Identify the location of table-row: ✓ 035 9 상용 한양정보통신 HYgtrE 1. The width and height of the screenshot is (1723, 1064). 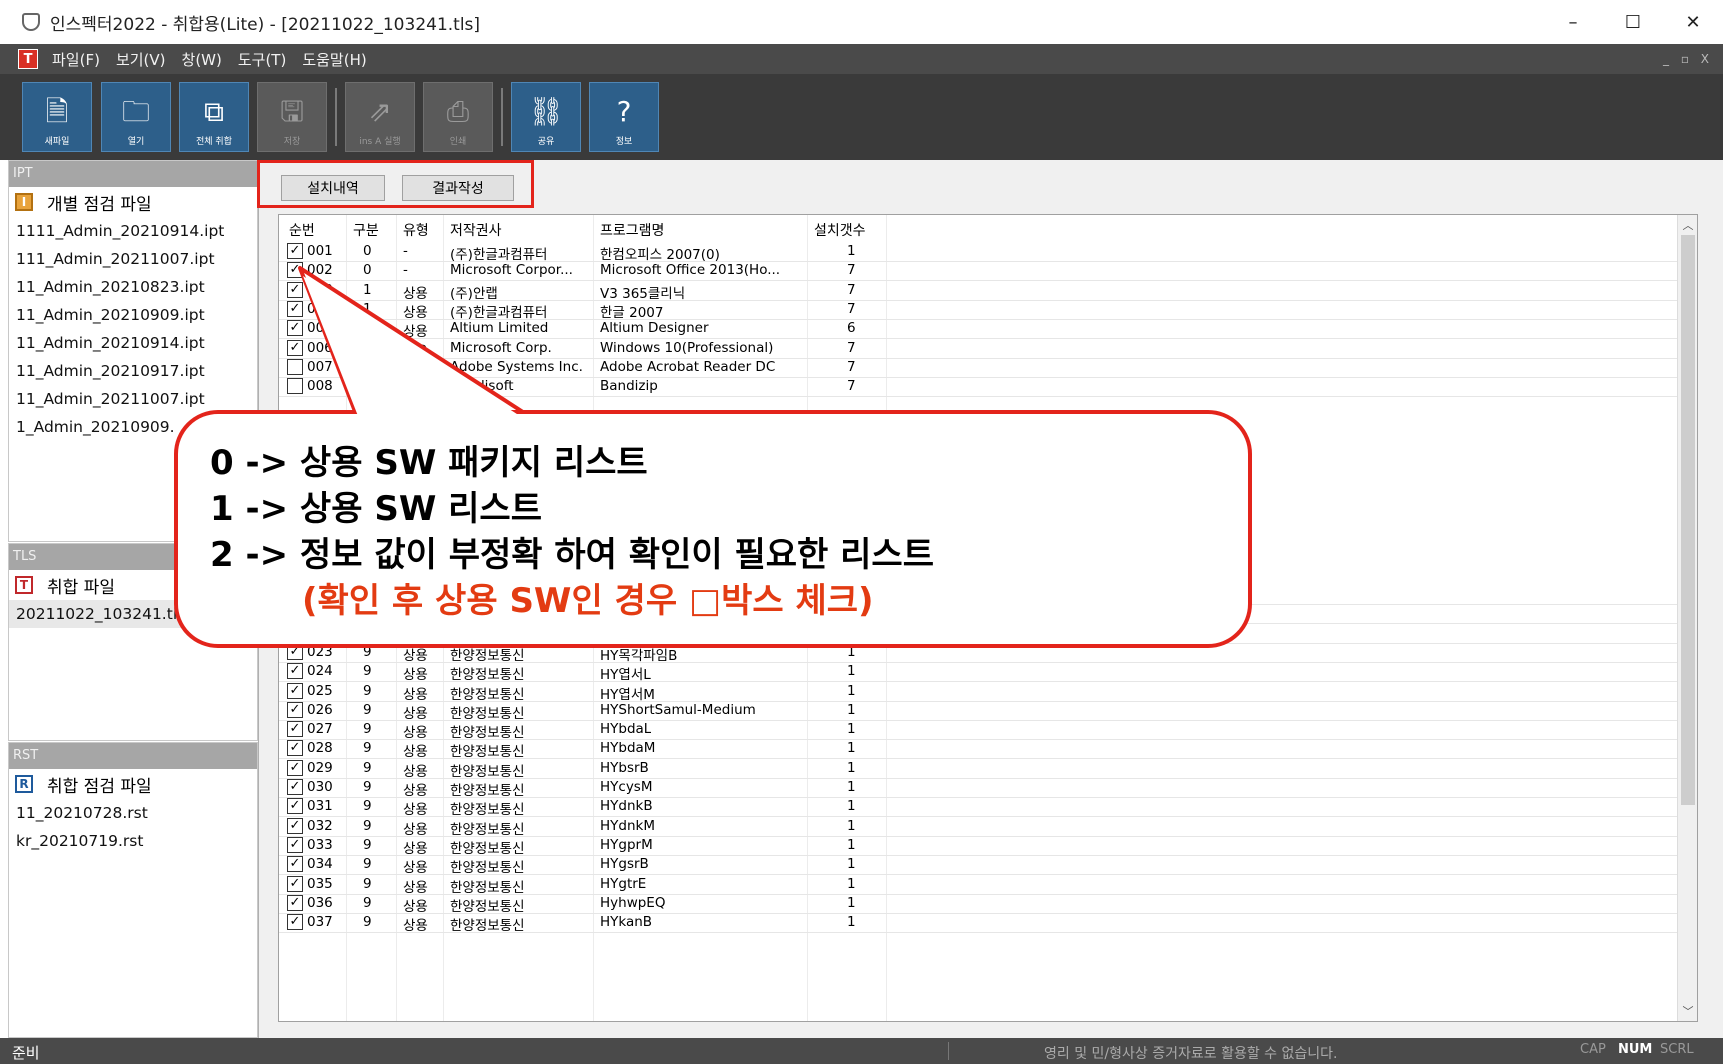
(984, 885).